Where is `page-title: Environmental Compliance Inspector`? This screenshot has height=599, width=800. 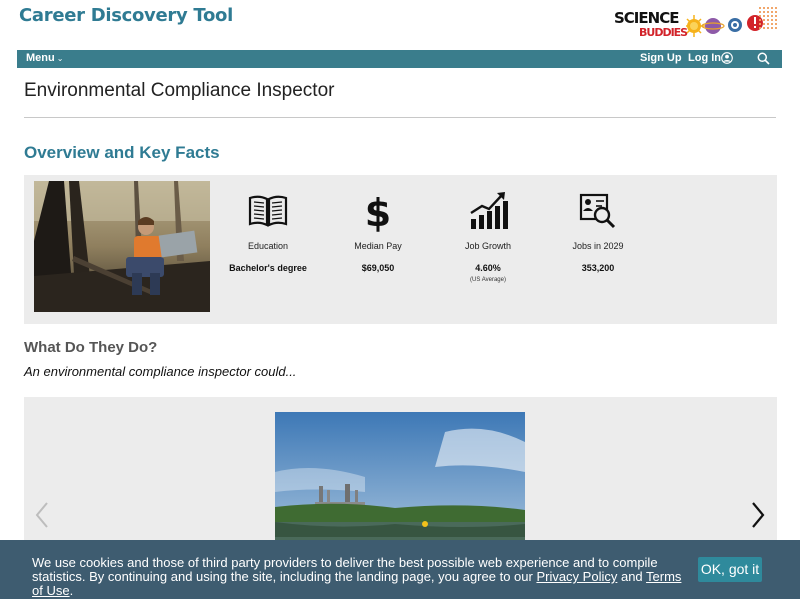 page-title: Environmental Compliance Inspector is located at coordinates (179, 90).